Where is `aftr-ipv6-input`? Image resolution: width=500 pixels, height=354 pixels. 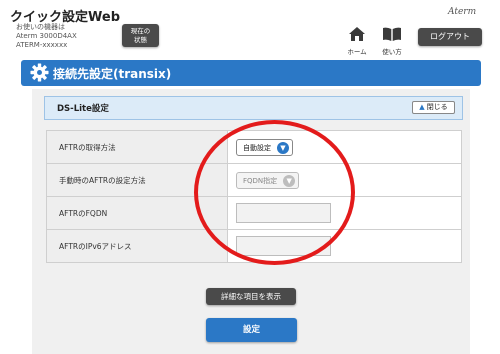
aftr-ipv6-input is located at coordinates (283, 246).